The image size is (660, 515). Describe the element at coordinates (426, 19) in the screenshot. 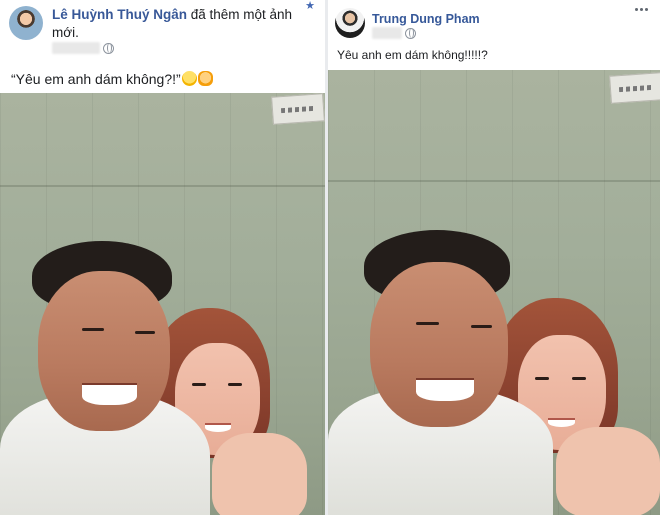

I see `author-name-link: Trung Dung Pham` at that location.